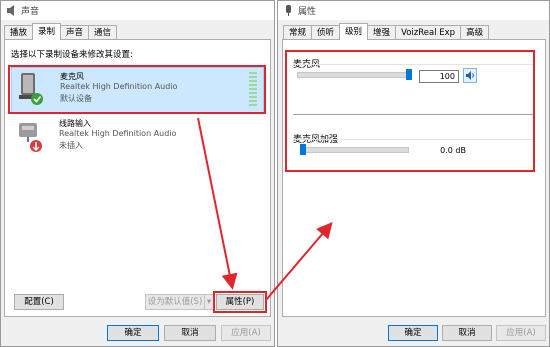 The height and width of the screenshot is (347, 550). Describe the element at coordinates (299, 261) in the screenshot. I see `arrow-to-levels` at that location.